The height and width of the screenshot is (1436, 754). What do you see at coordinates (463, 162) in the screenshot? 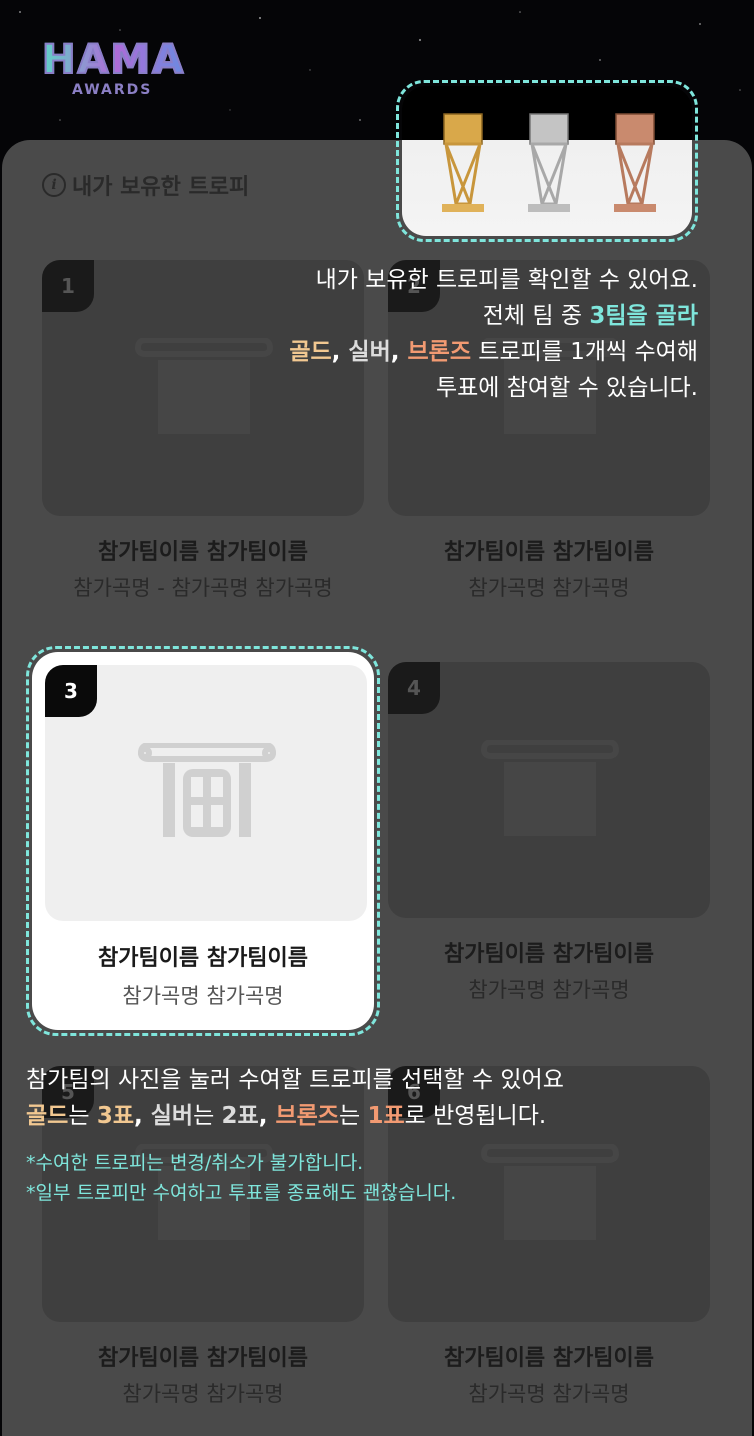
I see `gold-trophy-icon` at bounding box center [463, 162].